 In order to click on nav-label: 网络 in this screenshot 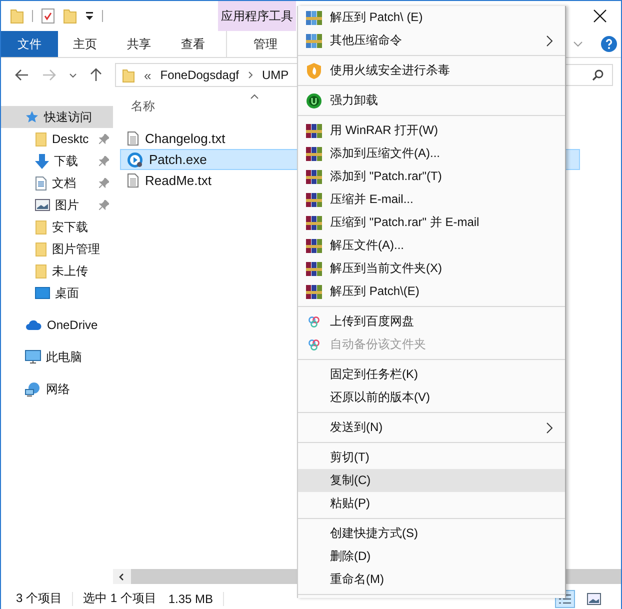, I will do `click(58, 389)`.